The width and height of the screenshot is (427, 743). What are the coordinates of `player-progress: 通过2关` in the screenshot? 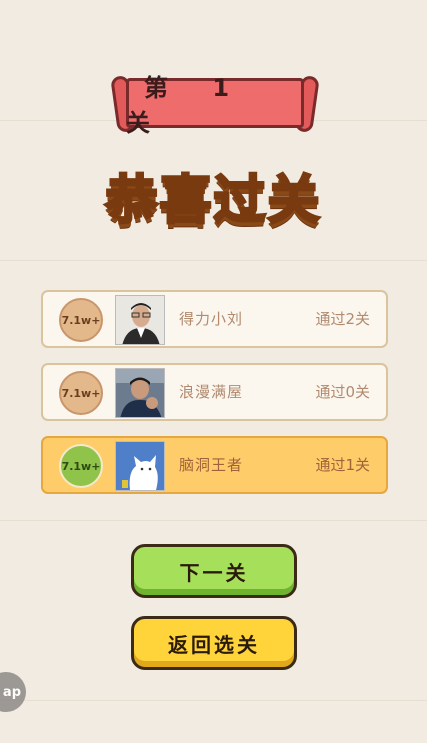 It's located at (342, 319).